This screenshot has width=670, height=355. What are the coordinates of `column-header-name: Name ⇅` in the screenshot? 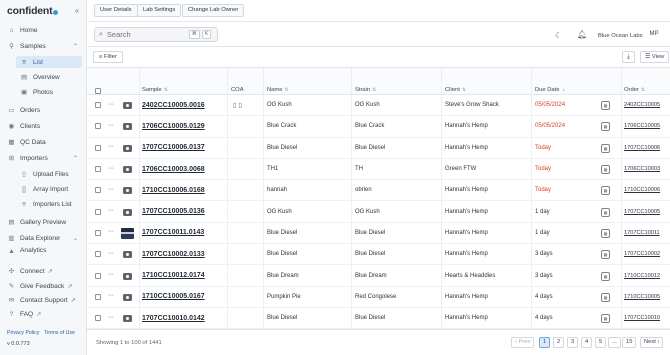 It's located at (278, 90).